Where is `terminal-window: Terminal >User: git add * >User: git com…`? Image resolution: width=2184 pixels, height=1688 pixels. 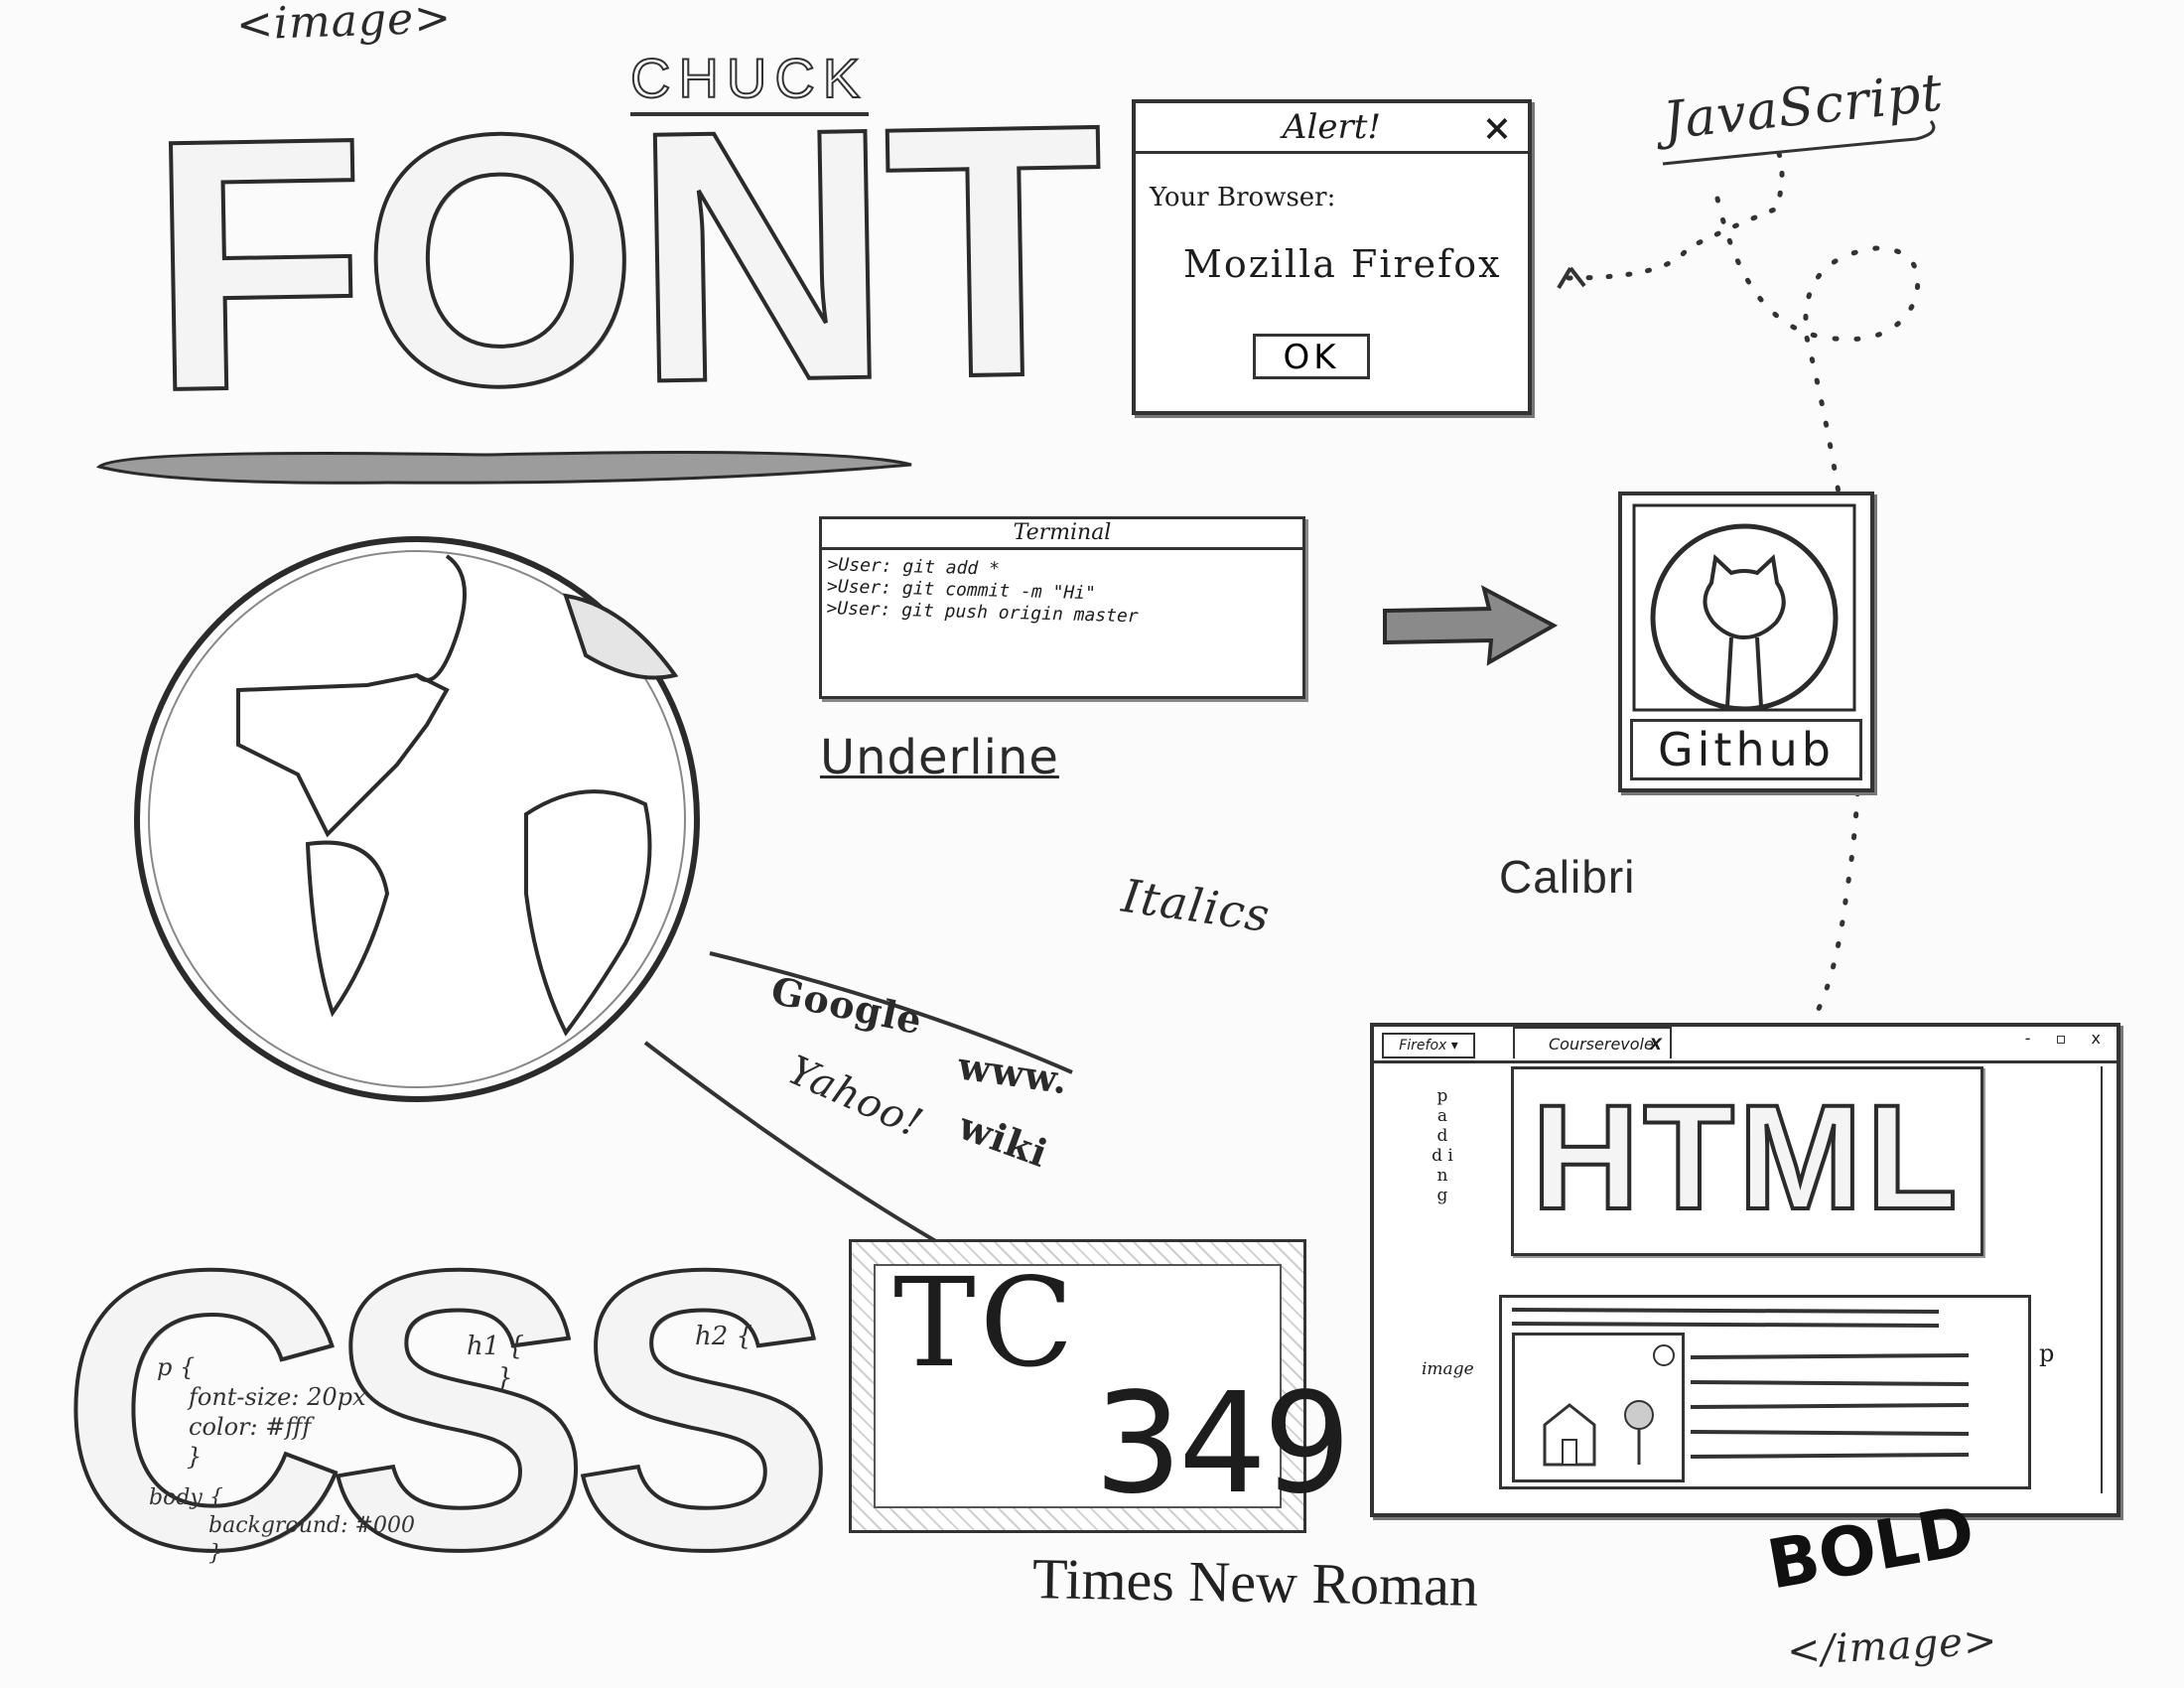 terminal-window: Terminal >User: git add * >User: git com… is located at coordinates (1062, 607).